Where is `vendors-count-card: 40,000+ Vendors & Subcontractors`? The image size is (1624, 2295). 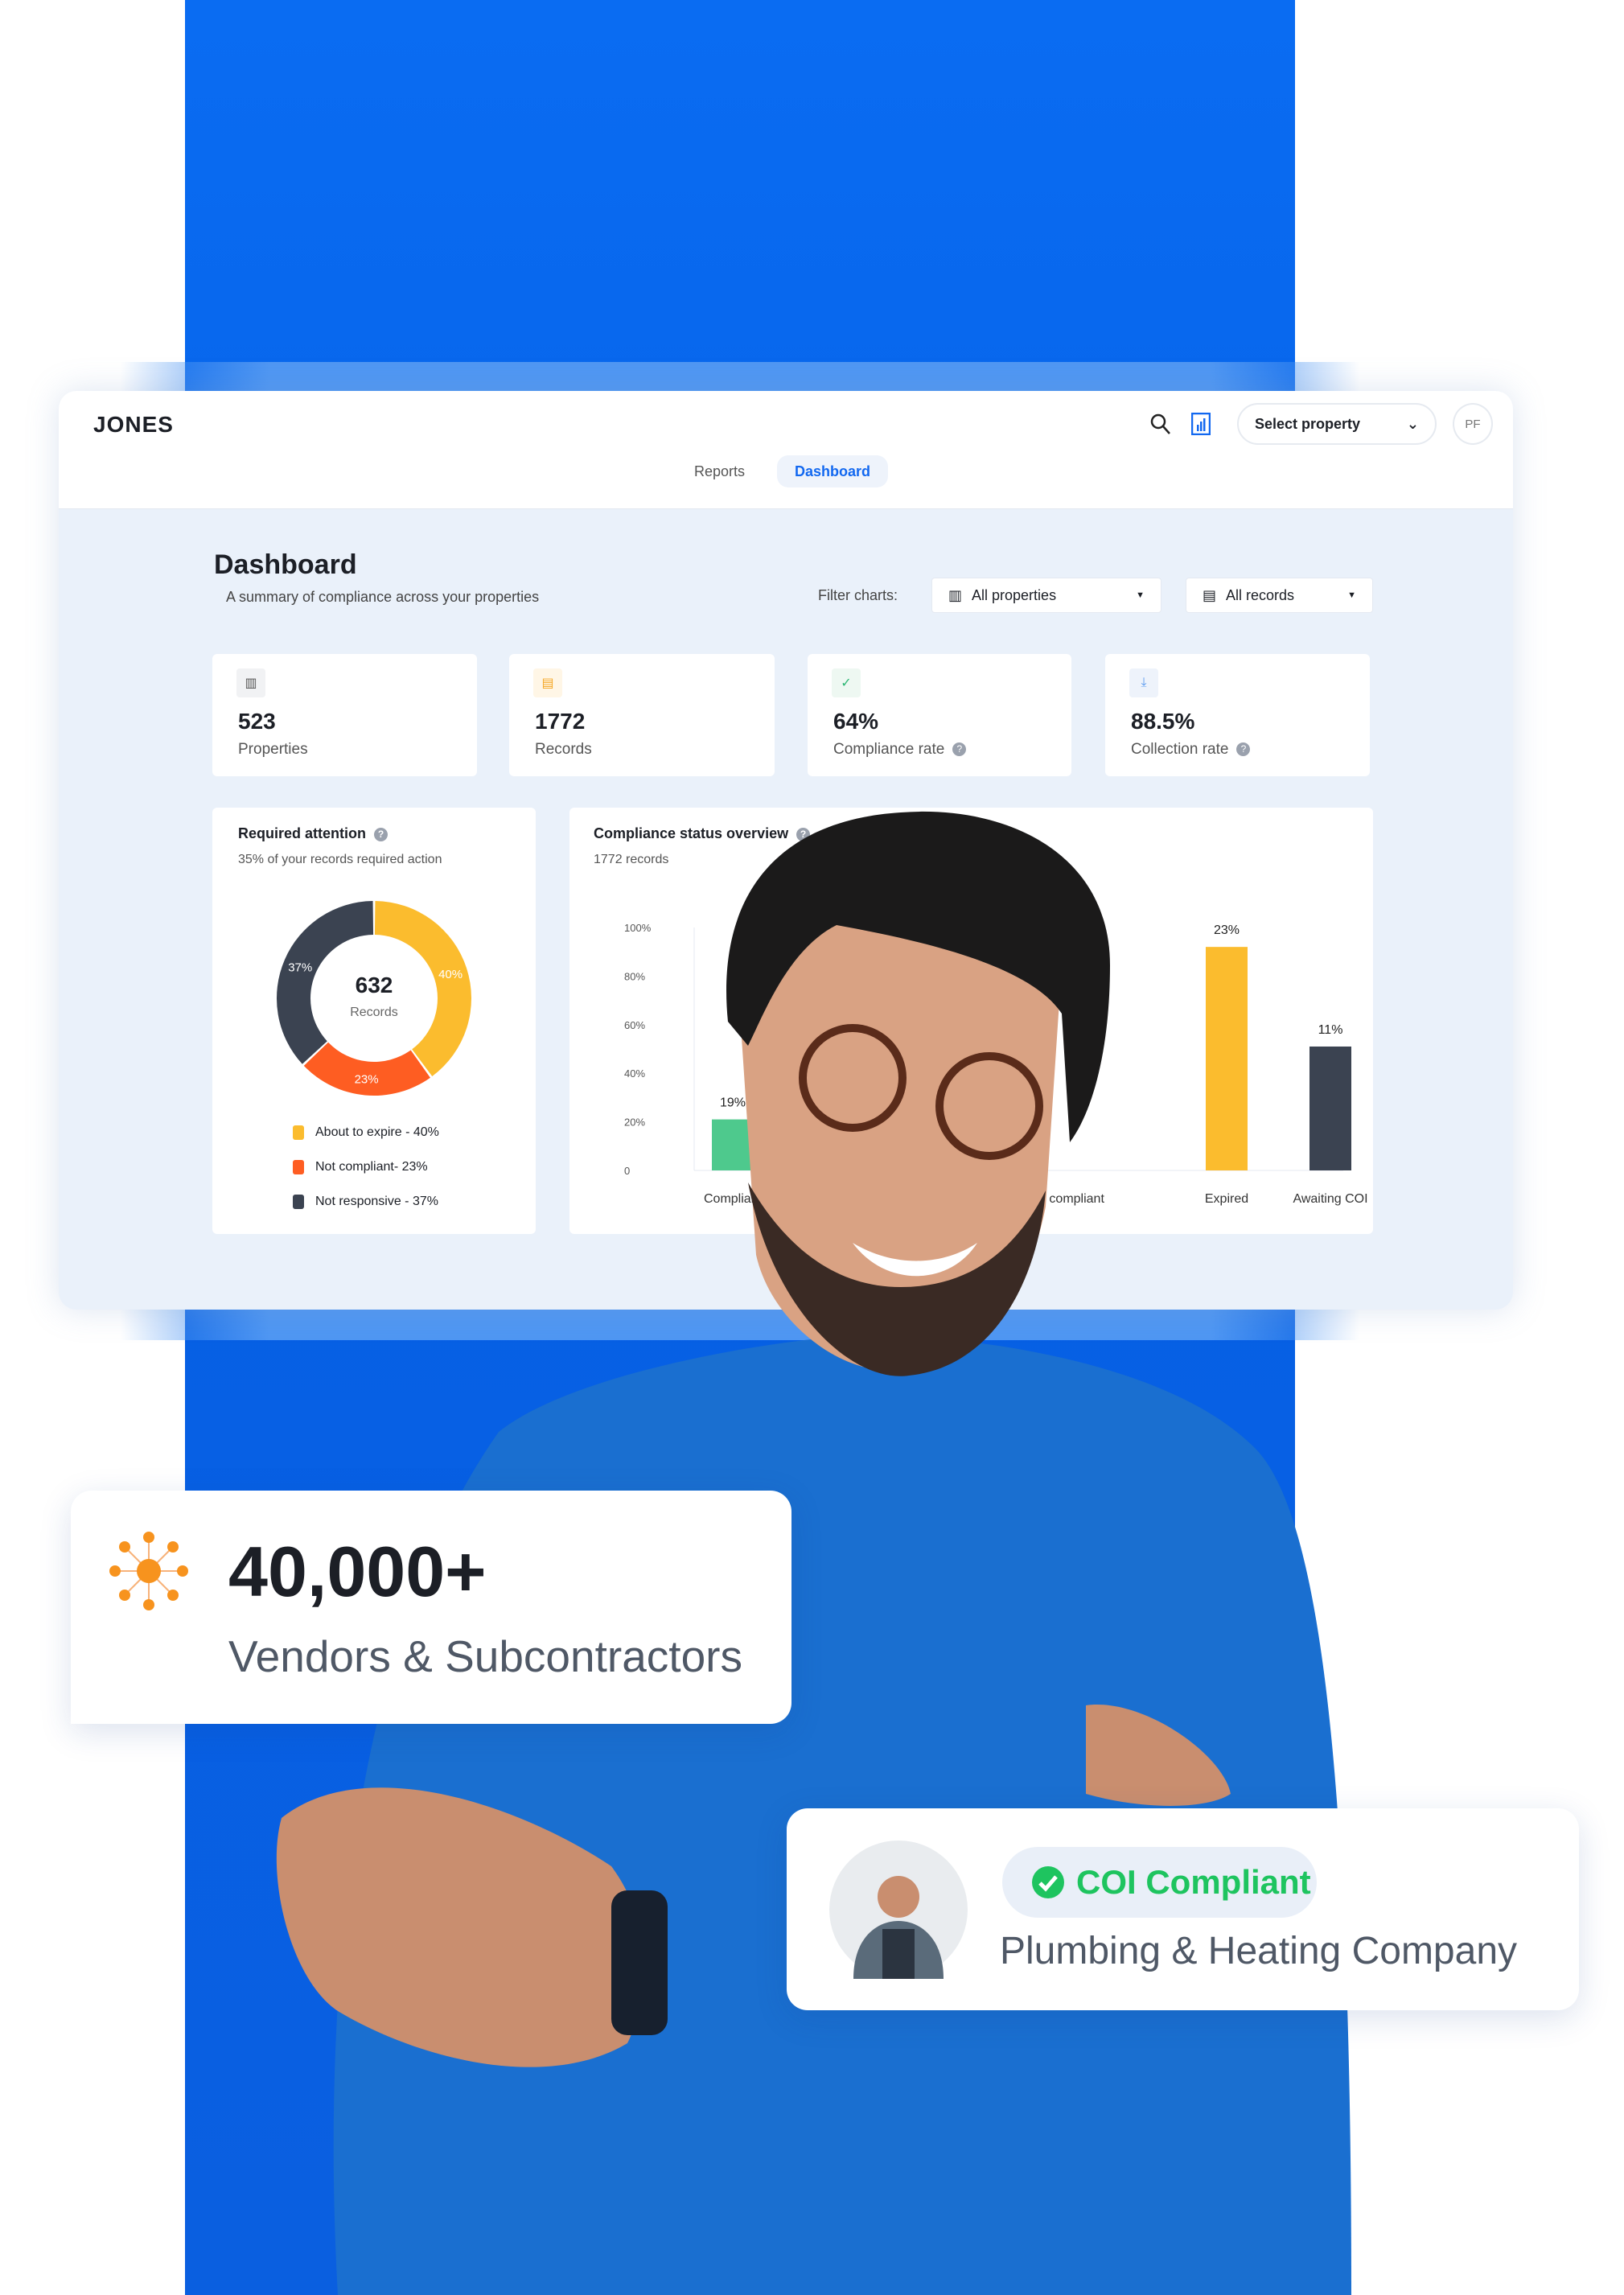
vendors-count-card: 40,000+ Vendors & Subcontractors is located at coordinates (431, 1607).